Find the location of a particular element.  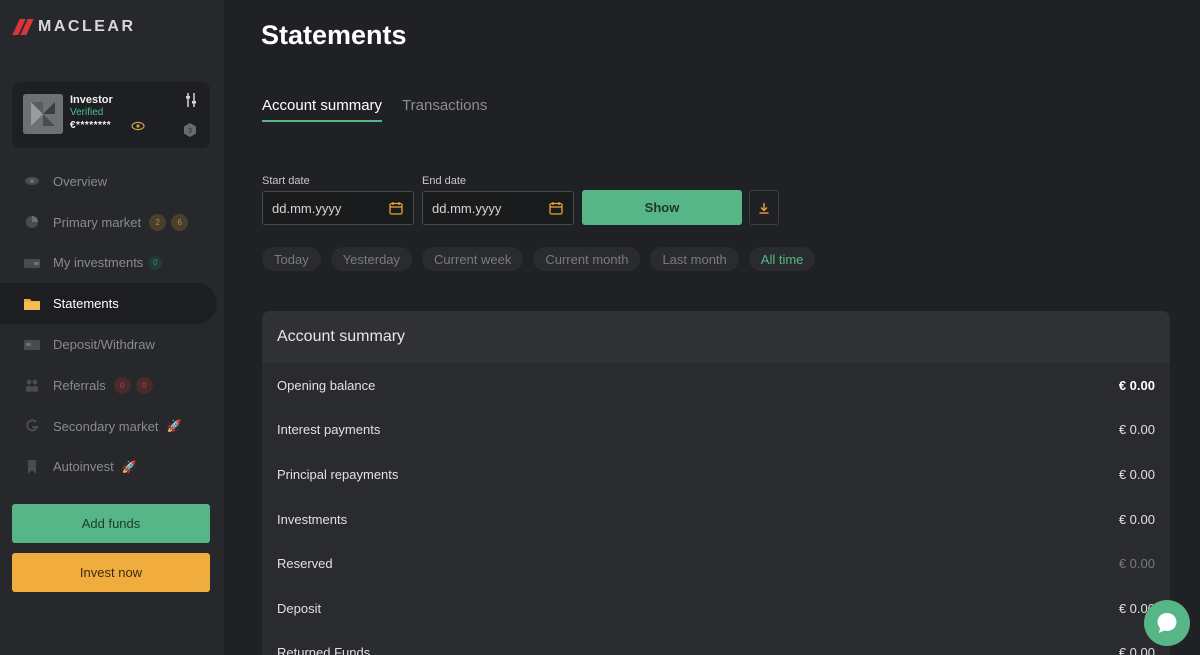

row-label: Opening balance is located at coordinates (326, 385).